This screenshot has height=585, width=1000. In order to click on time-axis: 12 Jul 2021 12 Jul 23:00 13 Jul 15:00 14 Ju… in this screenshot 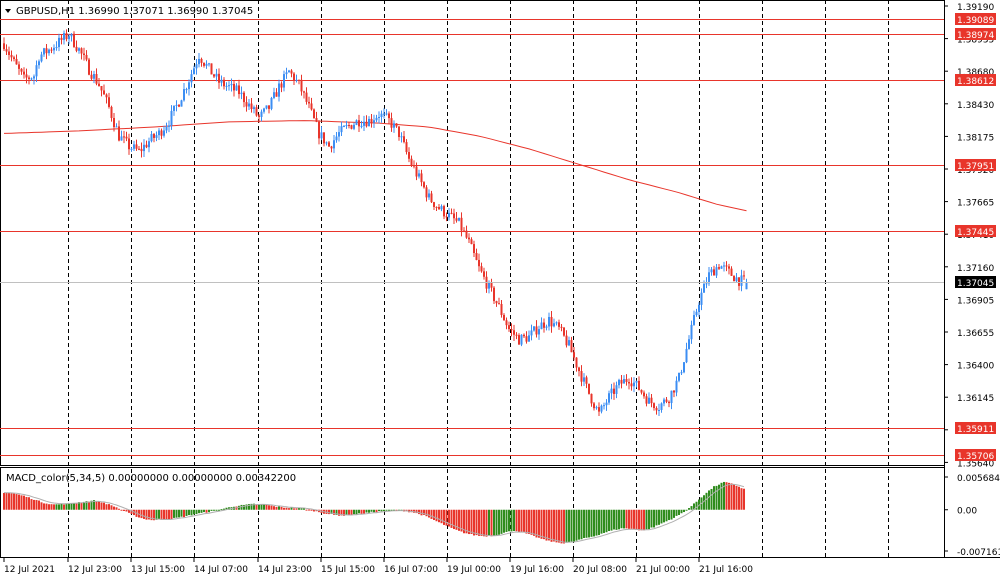, I will do `click(378, 566)`.